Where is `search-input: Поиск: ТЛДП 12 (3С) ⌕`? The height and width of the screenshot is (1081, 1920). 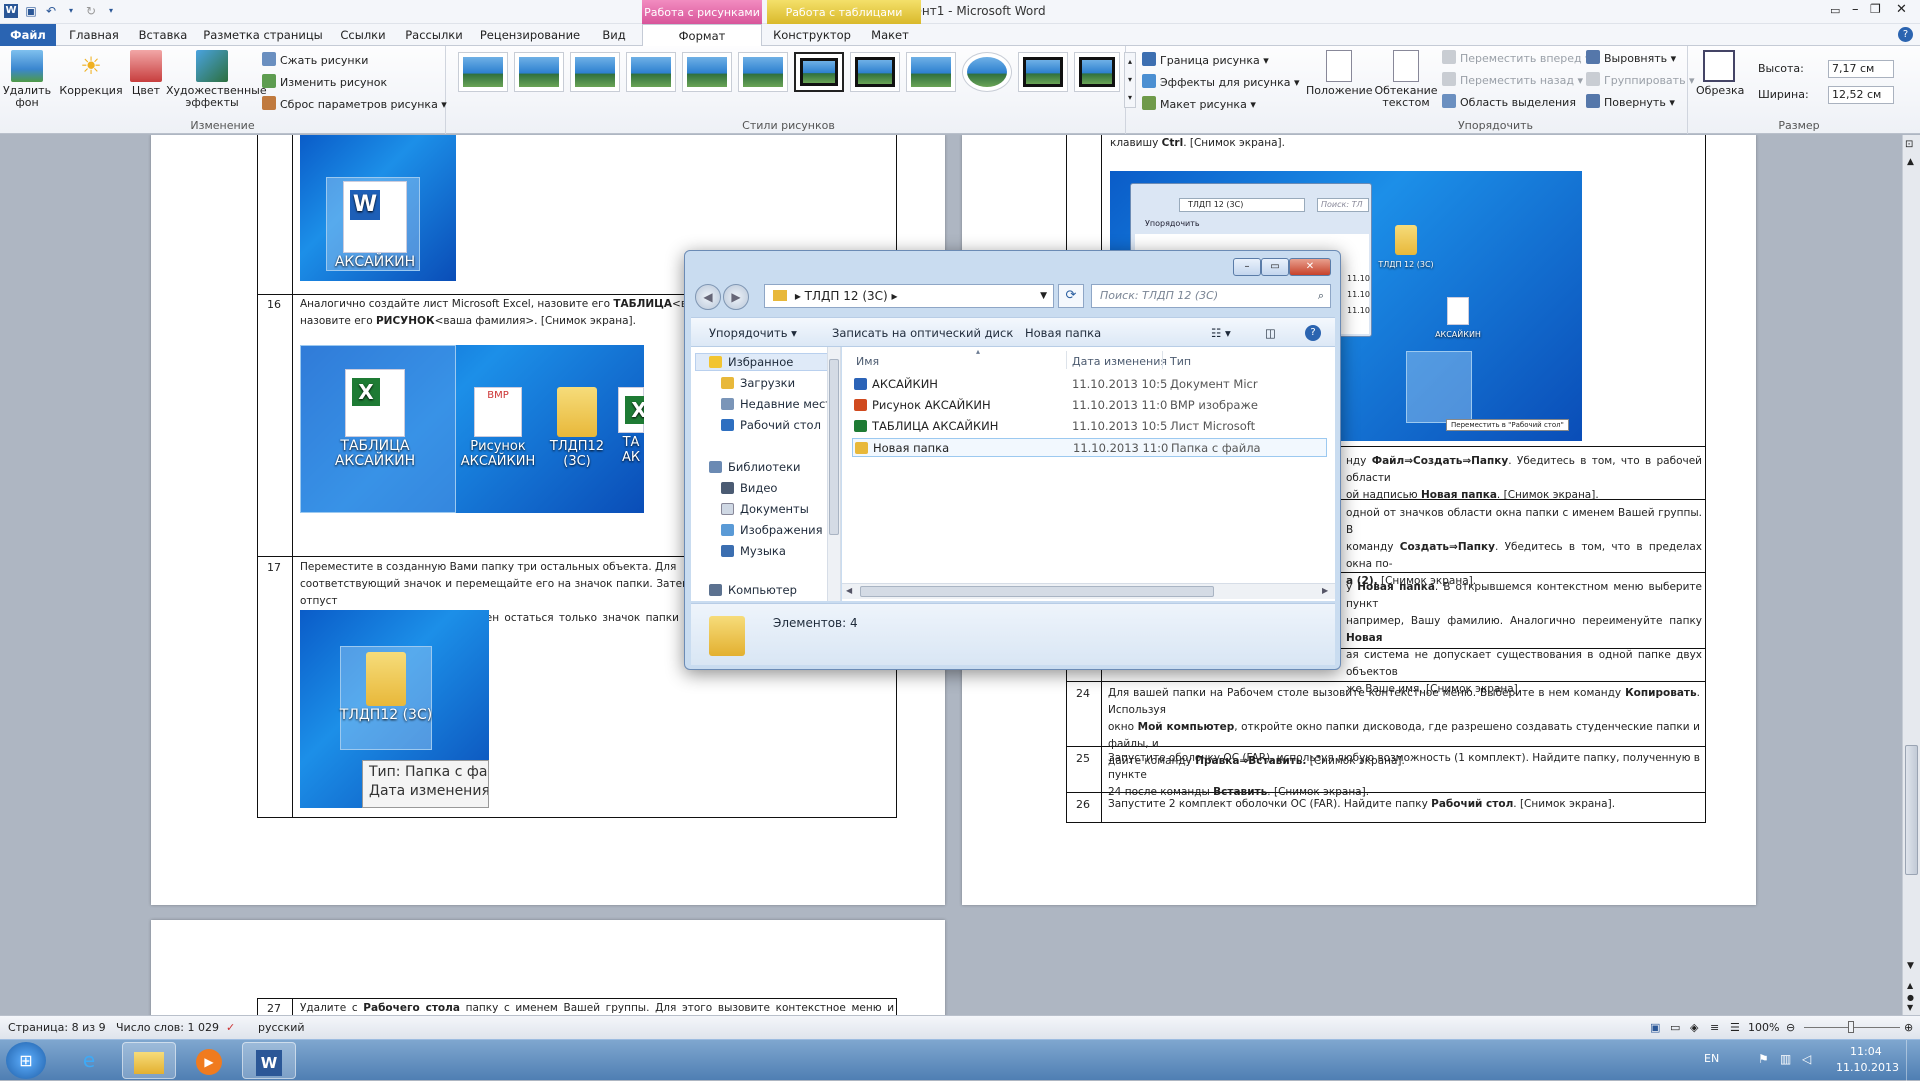
search-input: Поиск: ТЛДП 12 (3С) ⌕ is located at coordinates (1211, 296).